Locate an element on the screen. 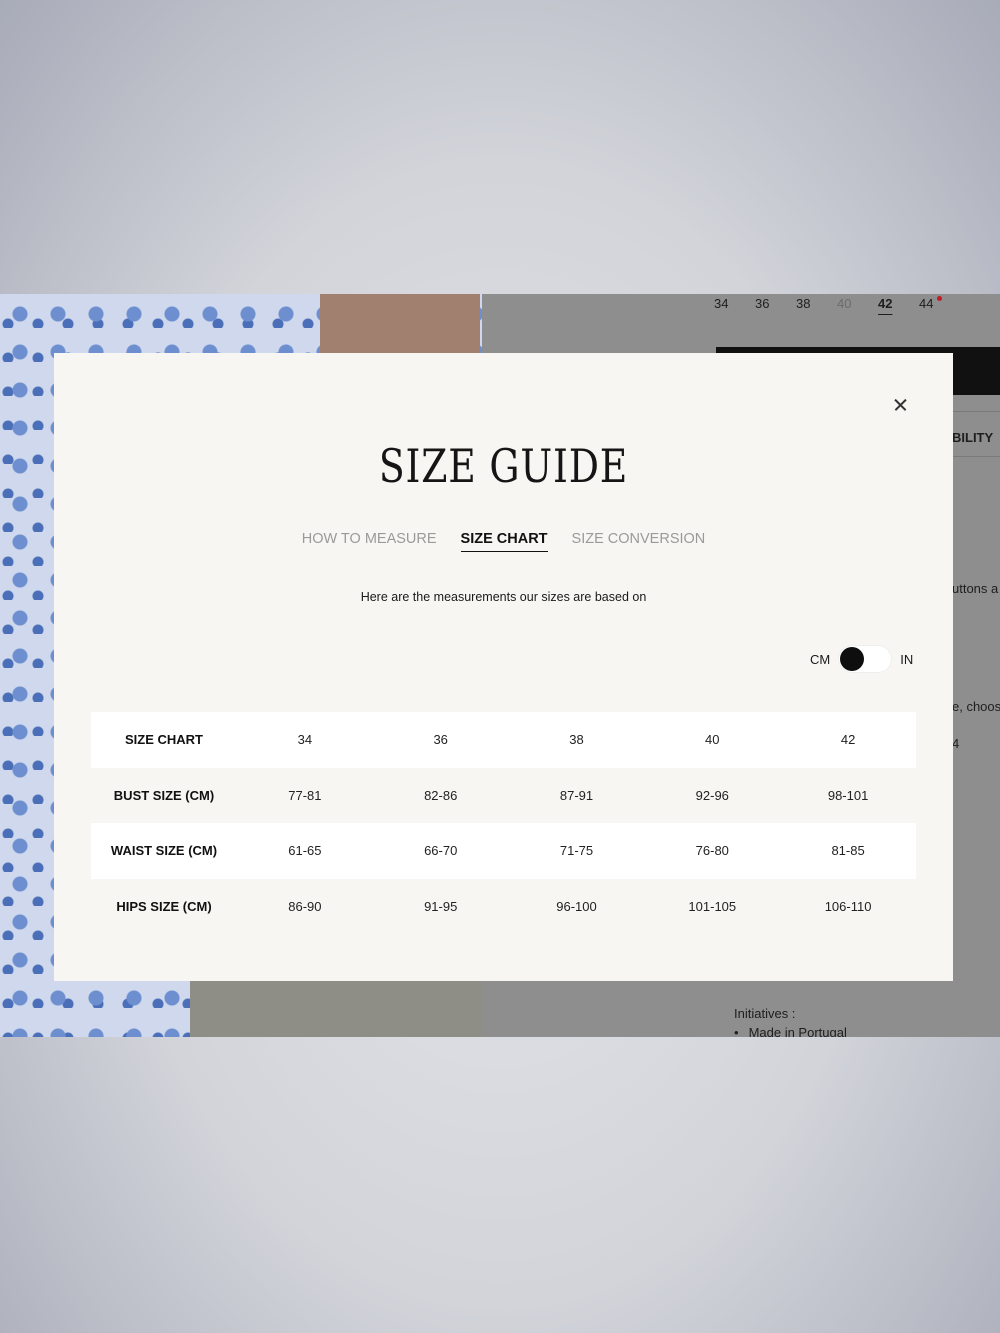  initiatives-section: Initiatives : Made in Portugal is located at coordinates (790, 1021).